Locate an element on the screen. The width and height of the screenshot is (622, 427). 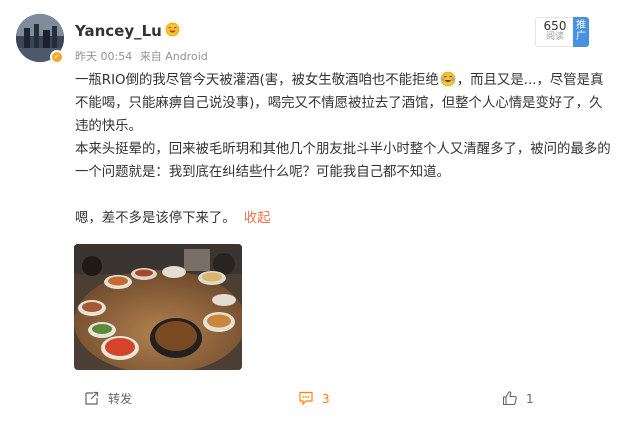
repost-button: 转发 is located at coordinates (108, 399).